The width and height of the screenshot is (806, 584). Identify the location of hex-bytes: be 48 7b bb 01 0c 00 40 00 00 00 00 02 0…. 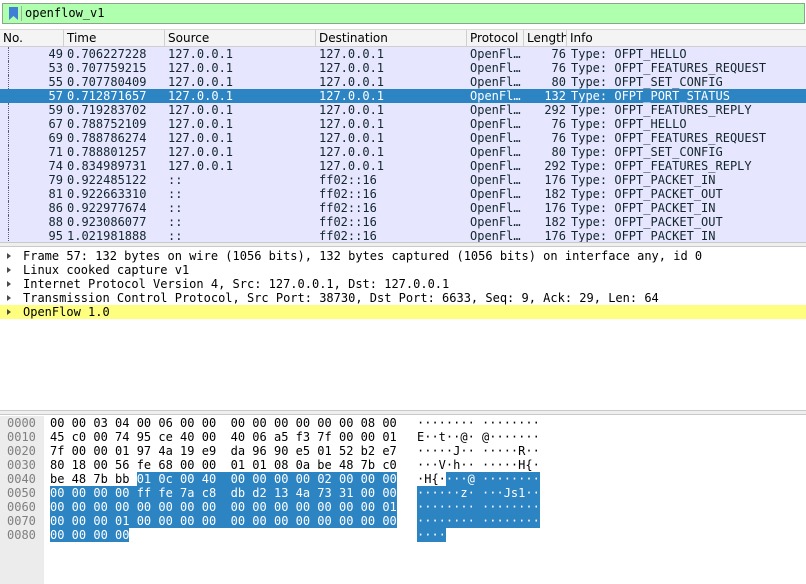
(223, 479).